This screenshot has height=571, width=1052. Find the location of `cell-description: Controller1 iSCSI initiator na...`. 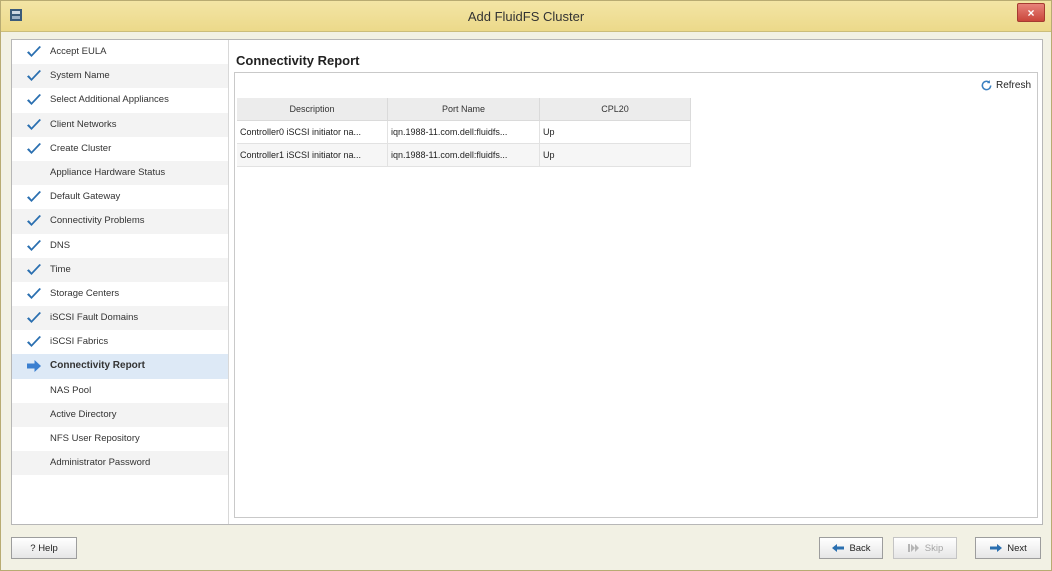

cell-description: Controller1 iSCSI initiator na... is located at coordinates (312, 155).